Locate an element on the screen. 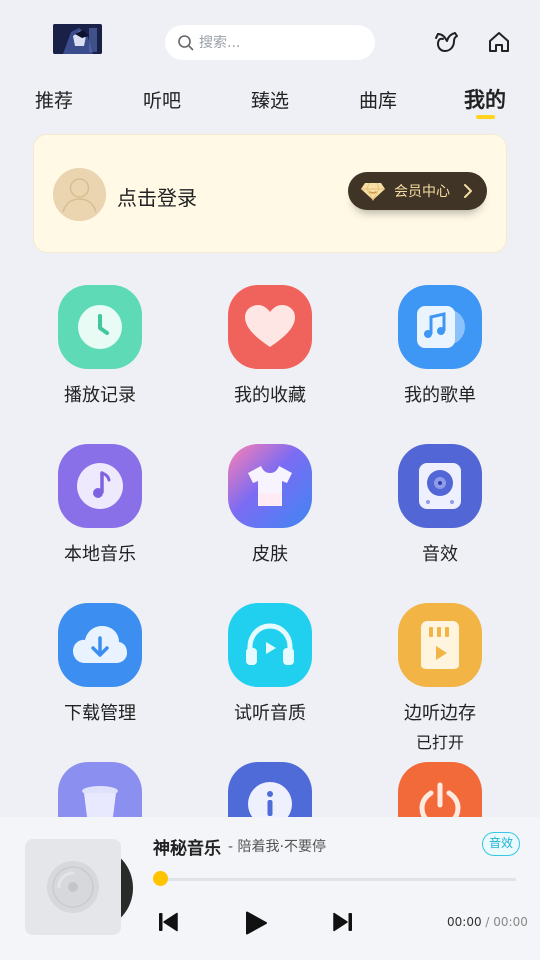 The width and height of the screenshot is (540, 960). time-total: 00:00 is located at coordinates (510, 922).